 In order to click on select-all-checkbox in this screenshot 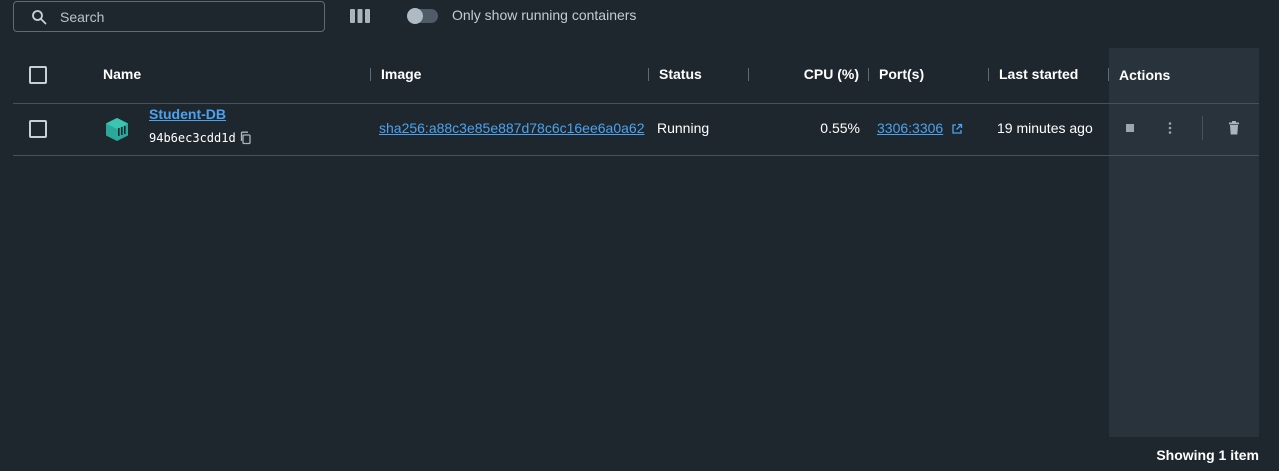, I will do `click(38, 75)`.